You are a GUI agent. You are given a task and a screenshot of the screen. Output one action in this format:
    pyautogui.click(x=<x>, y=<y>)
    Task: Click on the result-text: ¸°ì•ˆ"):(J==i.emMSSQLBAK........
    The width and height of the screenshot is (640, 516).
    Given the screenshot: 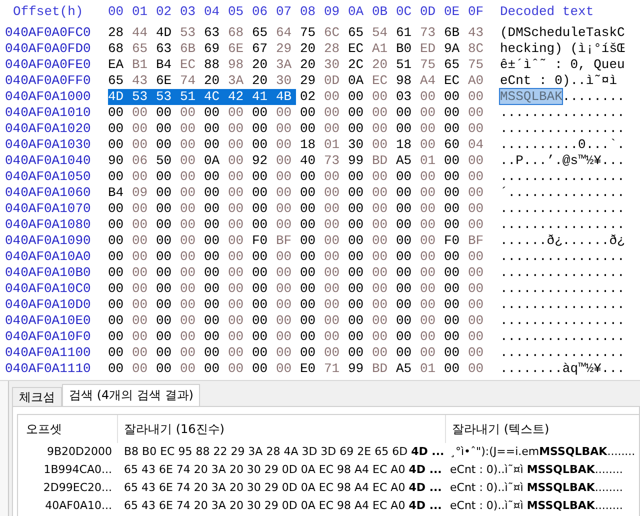 What is the action you would take?
    pyautogui.click(x=543, y=451)
    